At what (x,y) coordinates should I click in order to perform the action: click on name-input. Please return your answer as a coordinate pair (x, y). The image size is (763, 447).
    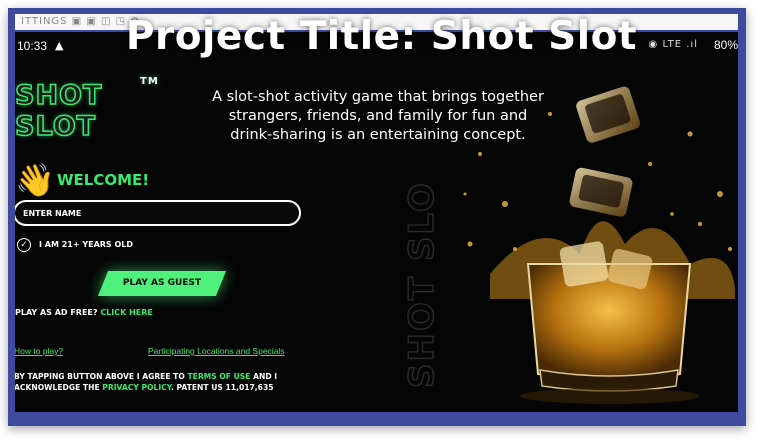
    Looking at the image, I should click on (158, 213).